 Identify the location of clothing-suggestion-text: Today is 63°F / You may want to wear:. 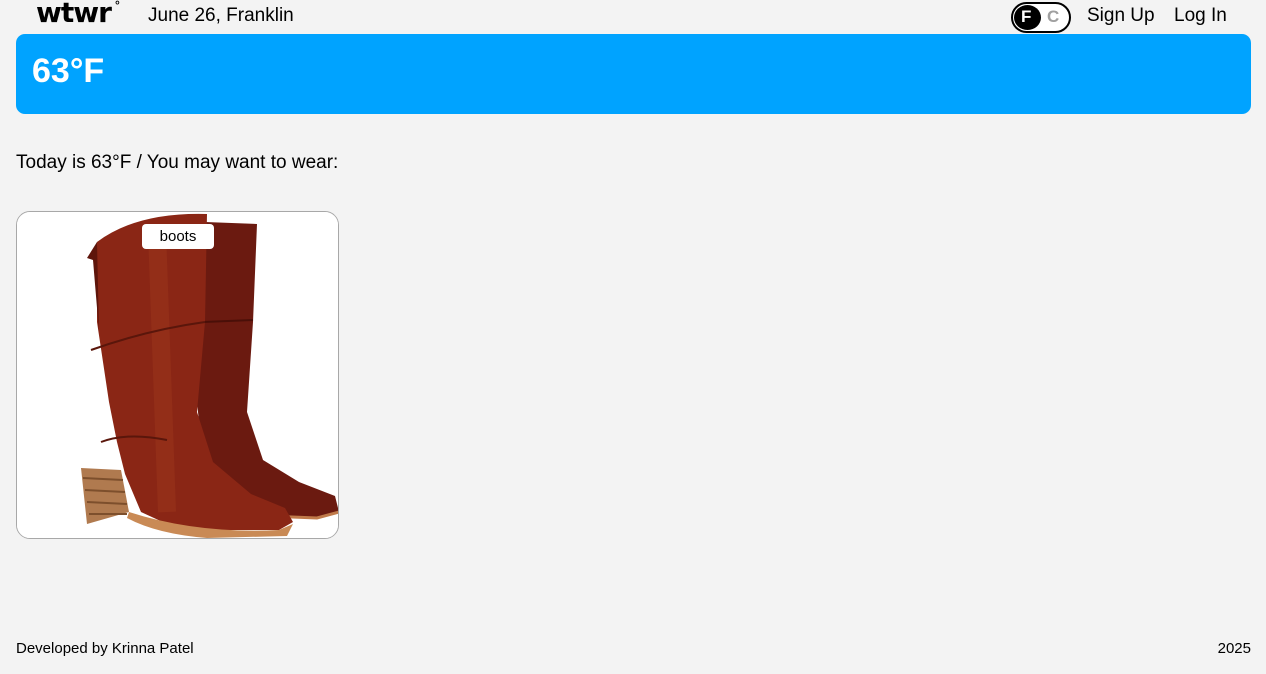
(177, 162).